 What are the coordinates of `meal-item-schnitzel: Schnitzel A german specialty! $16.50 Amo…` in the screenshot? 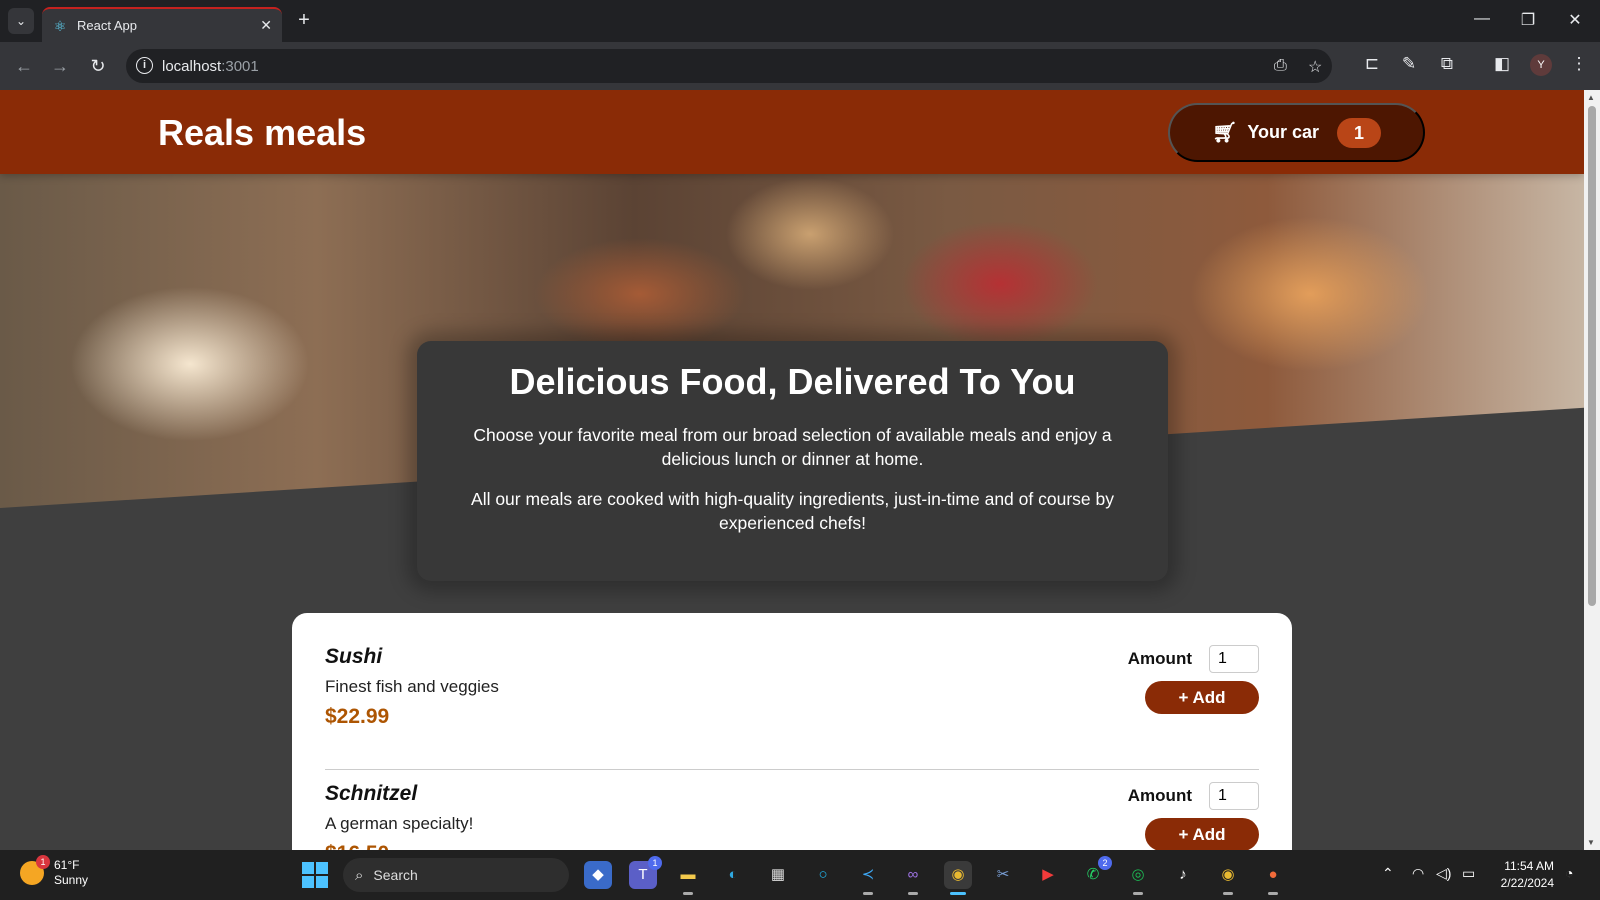 It's located at (792, 816).